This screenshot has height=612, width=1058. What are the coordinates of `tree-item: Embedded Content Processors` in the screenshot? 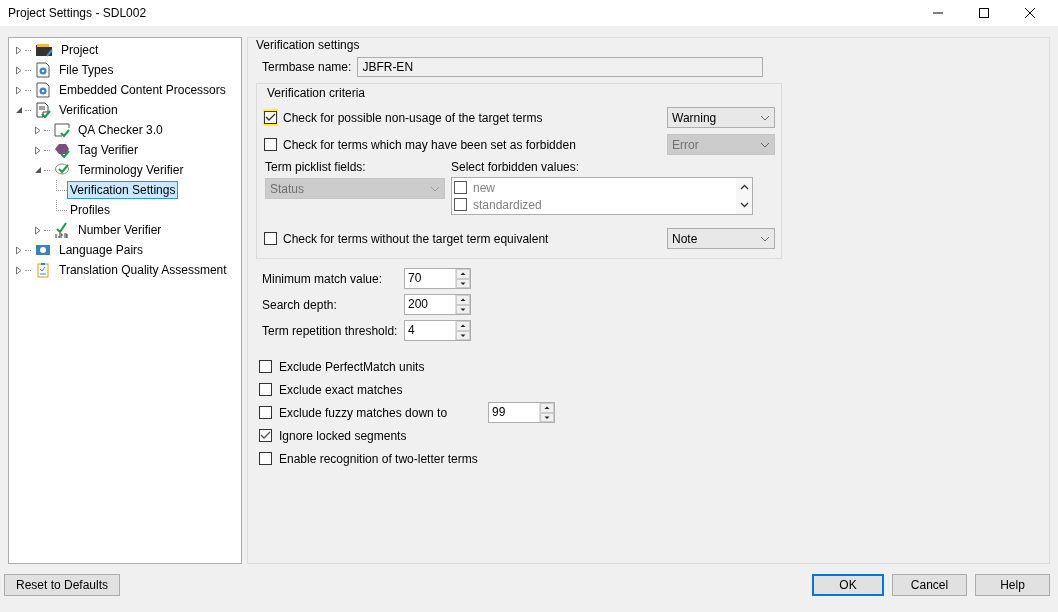 It's located at (142, 90).